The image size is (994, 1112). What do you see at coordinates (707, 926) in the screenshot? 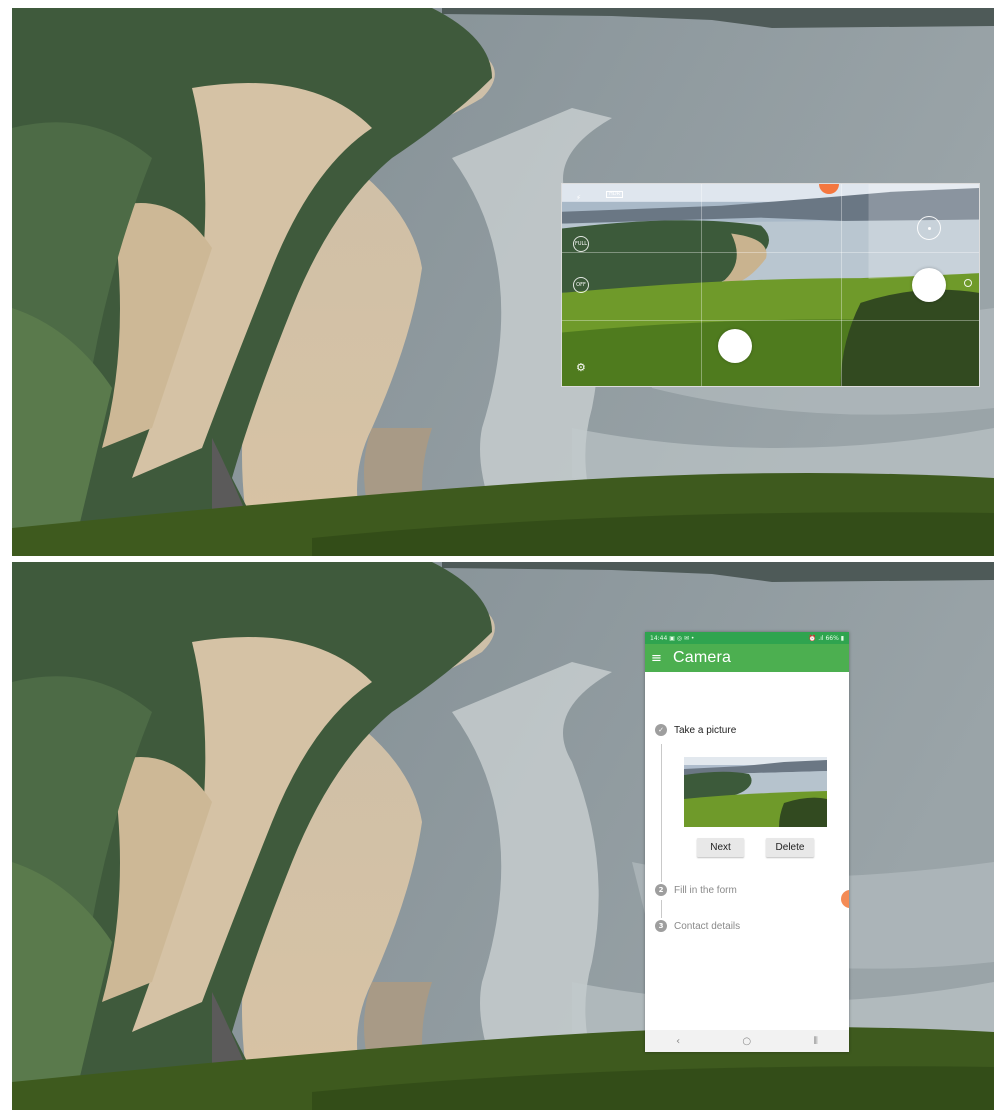
I see `step-label: Contact details` at bounding box center [707, 926].